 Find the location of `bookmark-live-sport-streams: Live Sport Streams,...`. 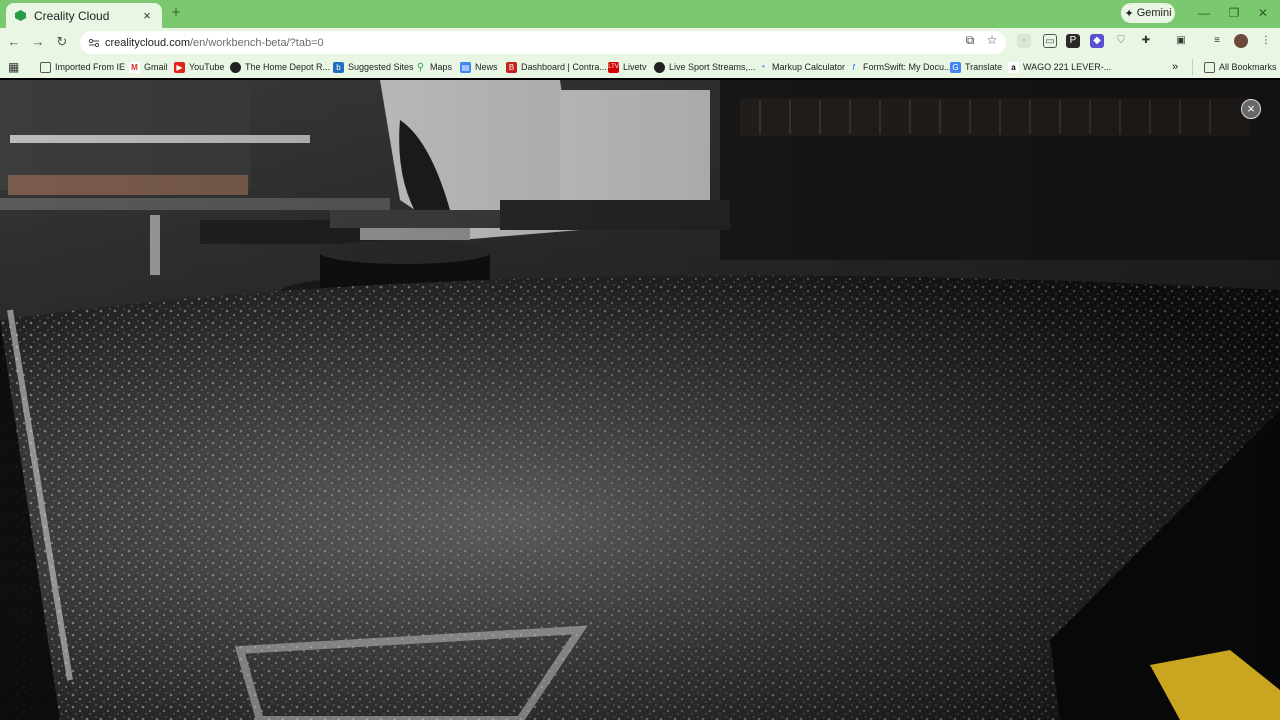

bookmark-live-sport-streams: Live Sport Streams,... is located at coordinates (705, 67).